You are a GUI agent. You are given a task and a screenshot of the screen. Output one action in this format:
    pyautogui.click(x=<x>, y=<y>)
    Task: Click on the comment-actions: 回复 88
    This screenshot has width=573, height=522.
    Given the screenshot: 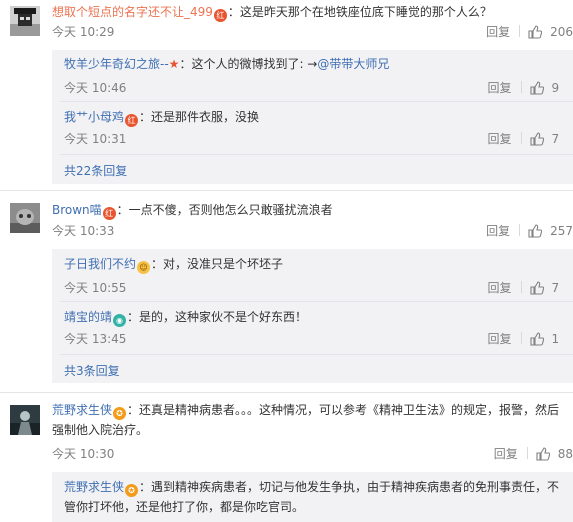 What is the action you would take?
    pyautogui.click(x=533, y=454)
    